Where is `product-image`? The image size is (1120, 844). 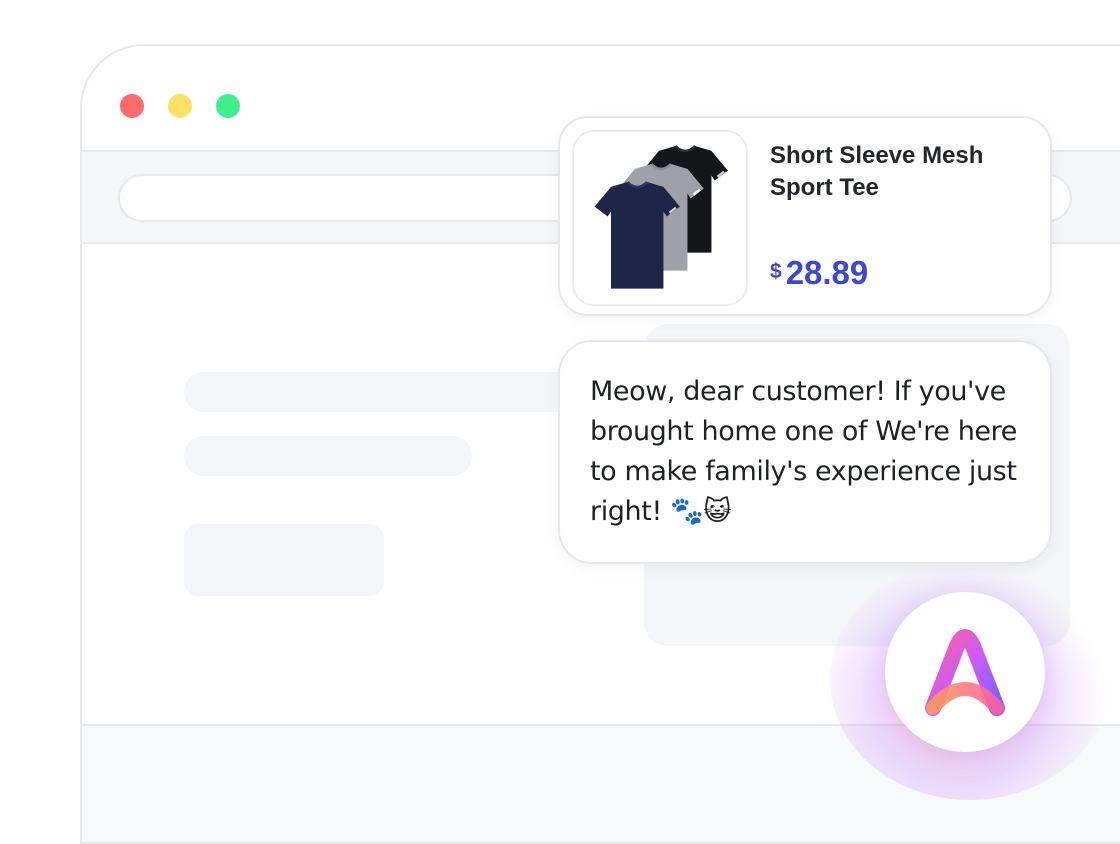 product-image is located at coordinates (660, 218).